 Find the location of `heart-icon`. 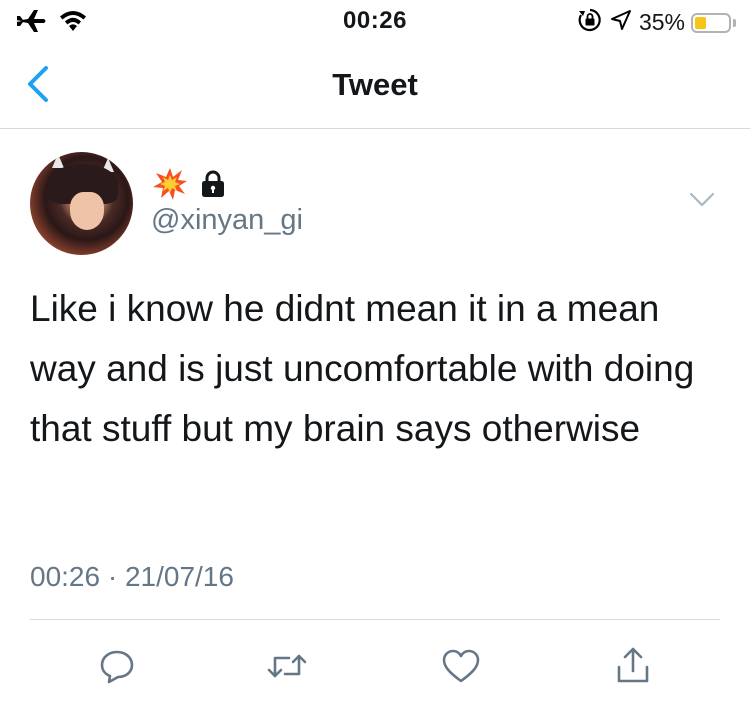

heart-icon is located at coordinates (461, 666).